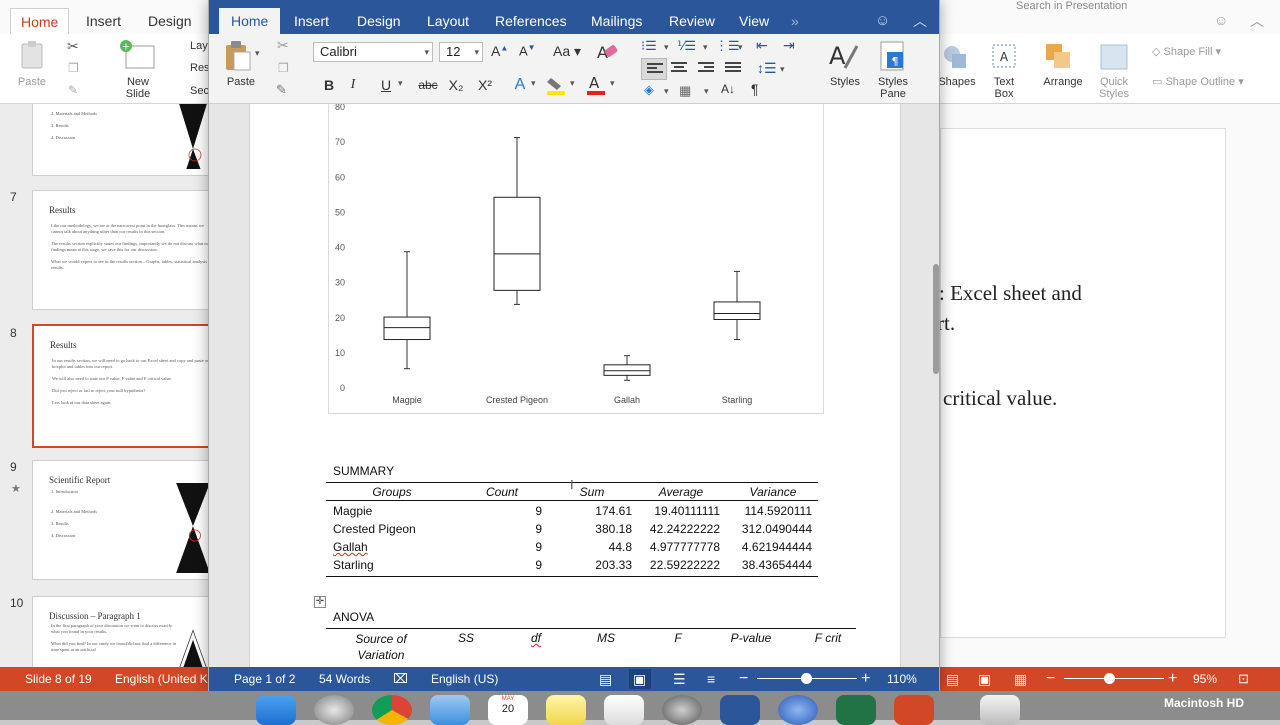 The image size is (1280, 725). What do you see at coordinates (666, 47) in the screenshot?
I see `bullets-dropdown-icon: ▾` at bounding box center [666, 47].